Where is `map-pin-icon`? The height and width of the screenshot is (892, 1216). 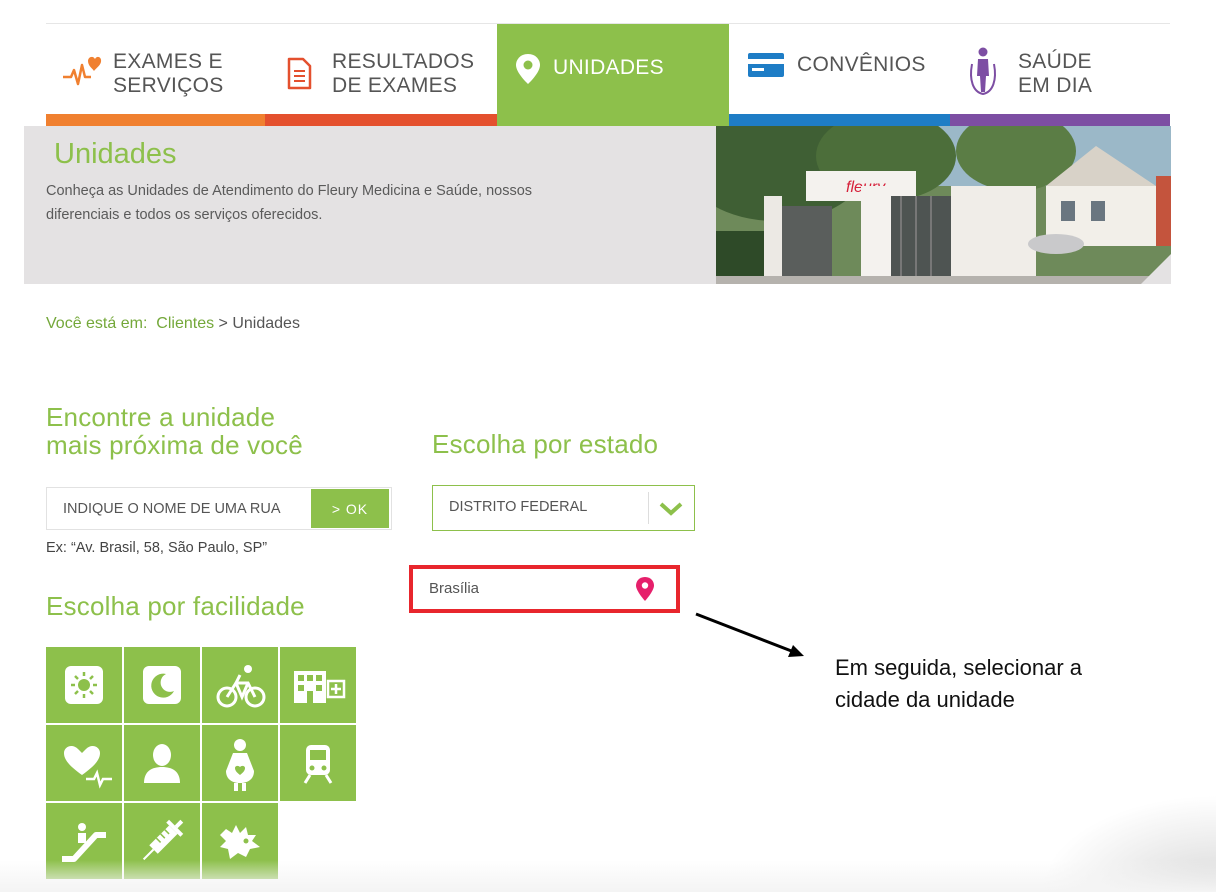 map-pin-icon is located at coordinates (528, 69).